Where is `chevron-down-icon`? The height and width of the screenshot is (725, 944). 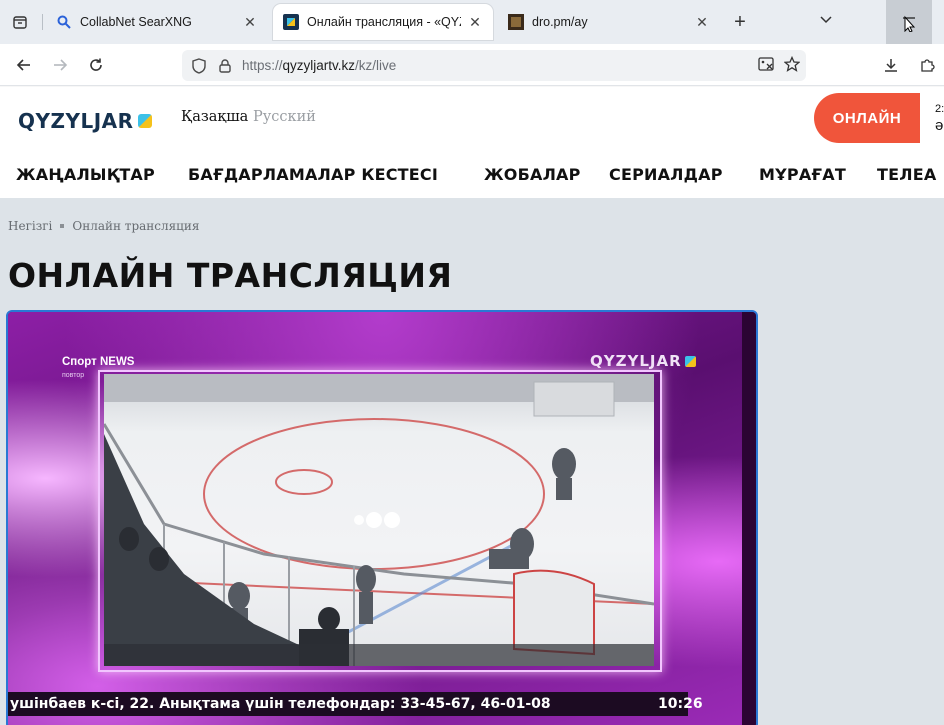 chevron-down-icon is located at coordinates (826, 22).